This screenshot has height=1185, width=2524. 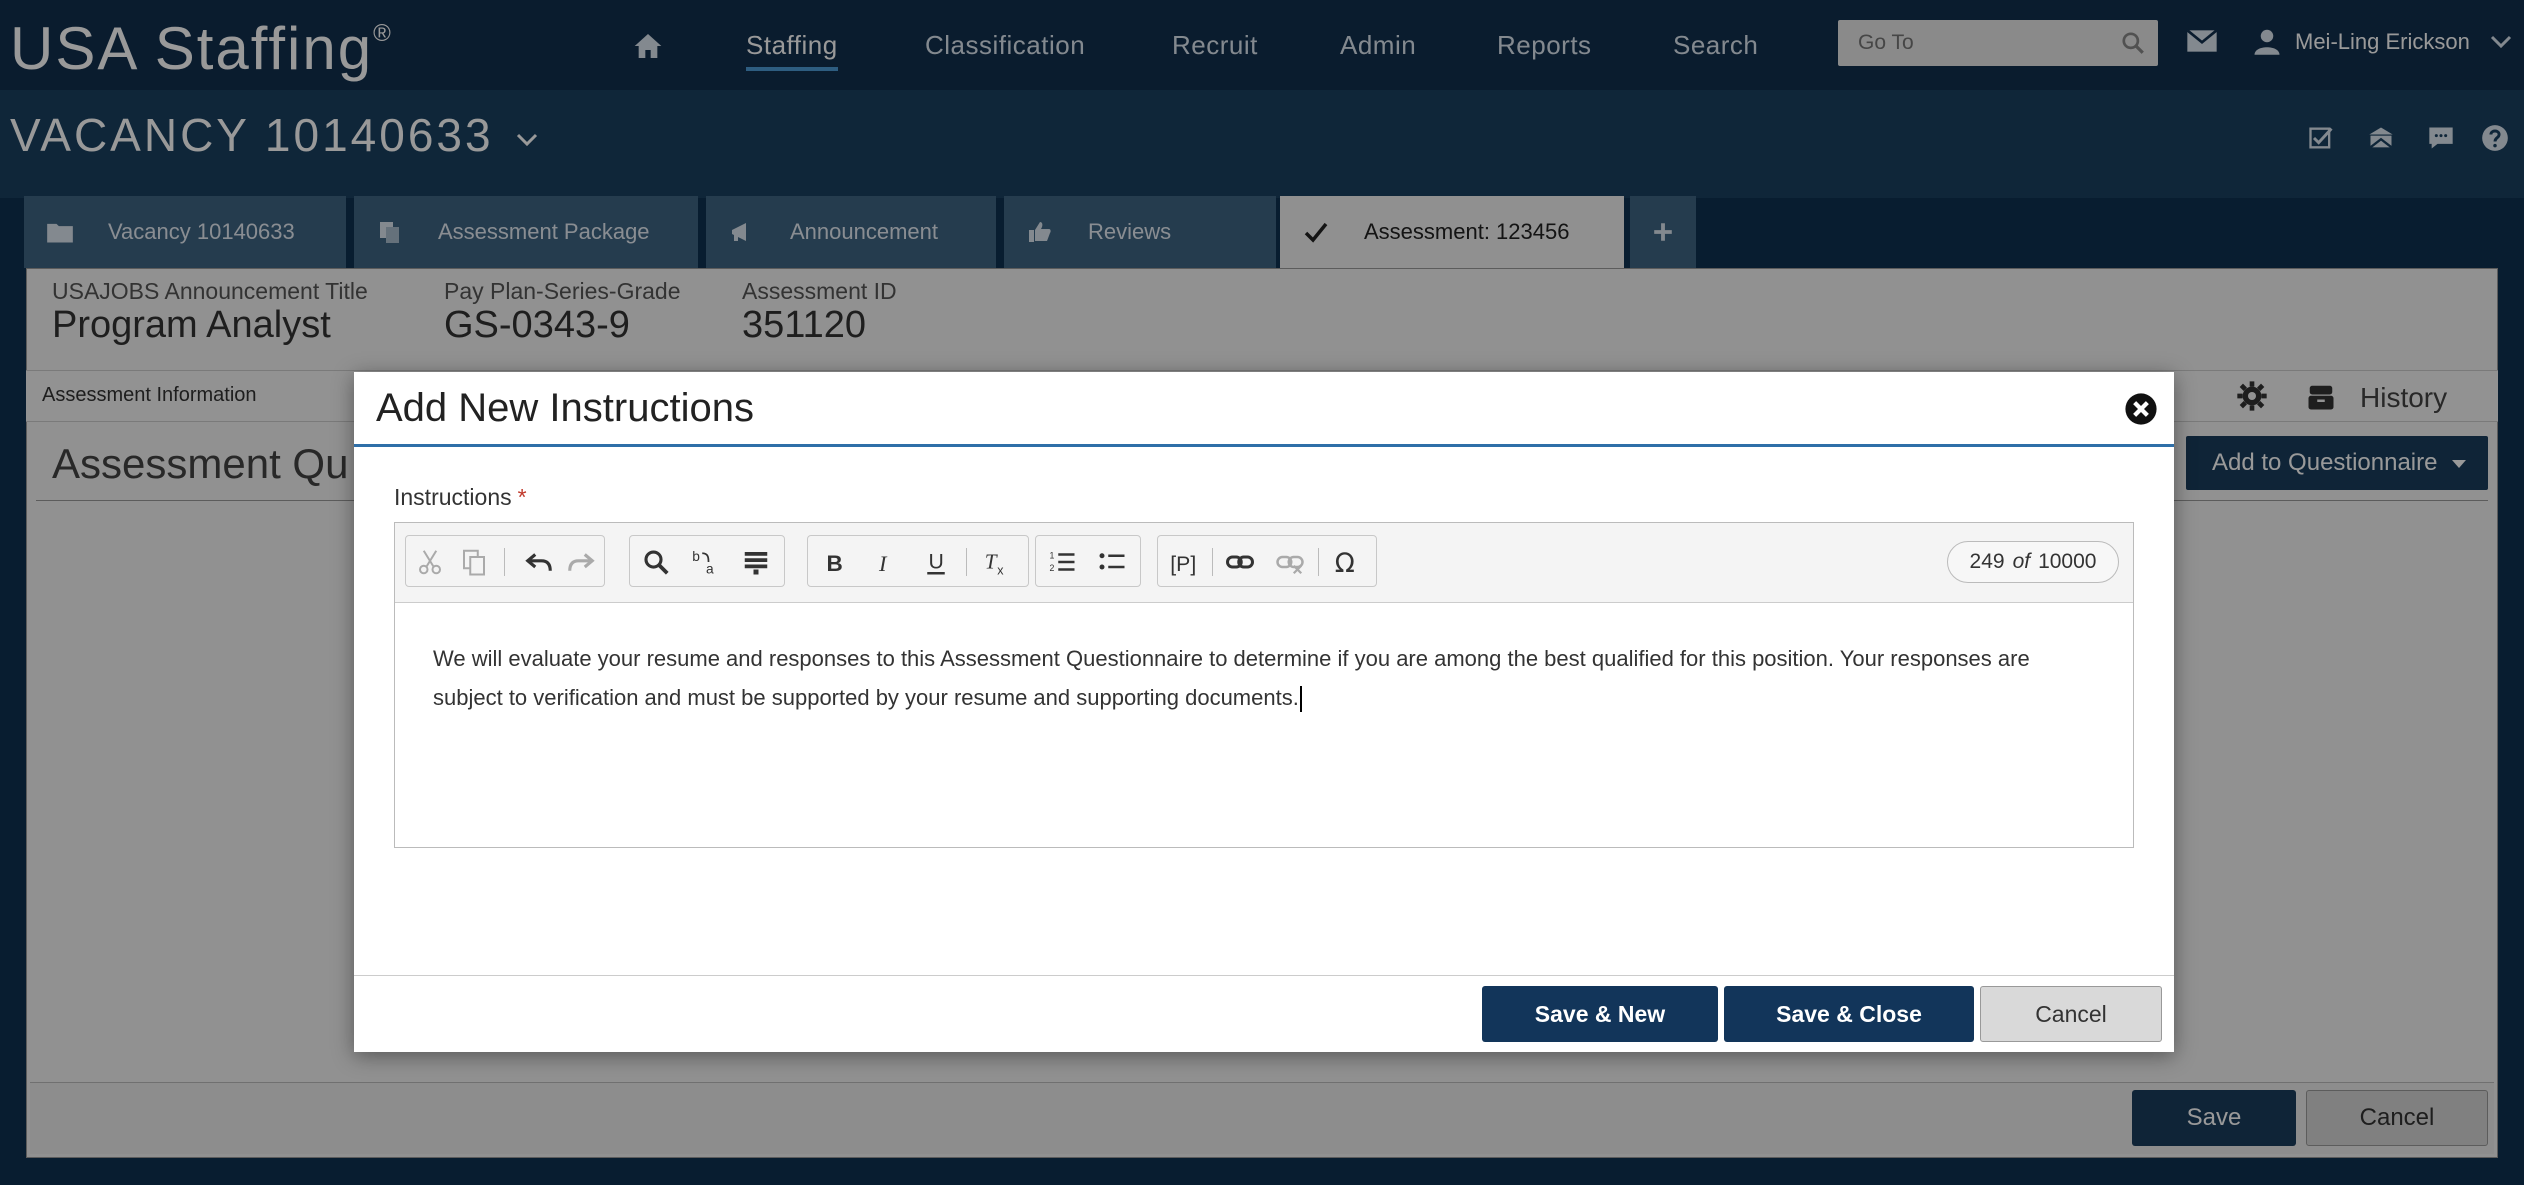 I want to click on copy-button, so click(x=474, y=562).